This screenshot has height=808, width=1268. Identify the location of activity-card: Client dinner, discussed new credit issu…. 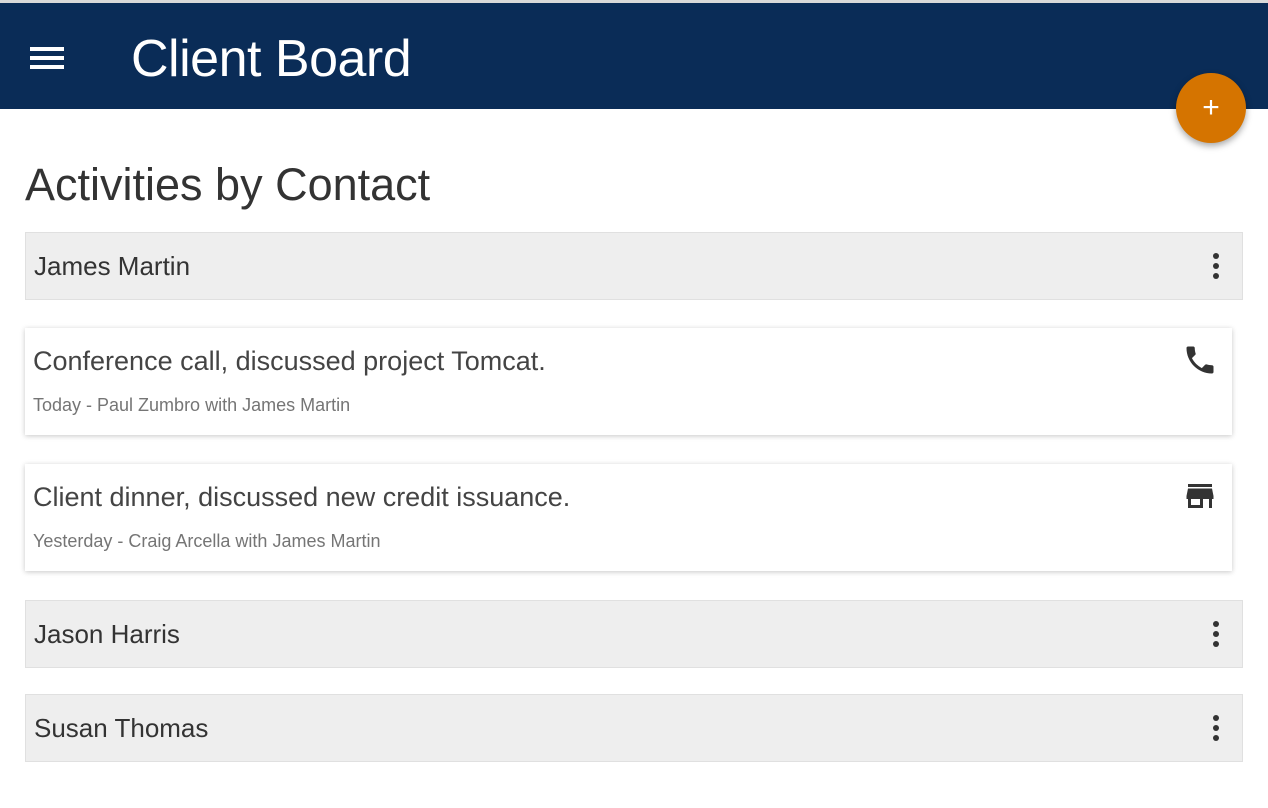
(628, 517).